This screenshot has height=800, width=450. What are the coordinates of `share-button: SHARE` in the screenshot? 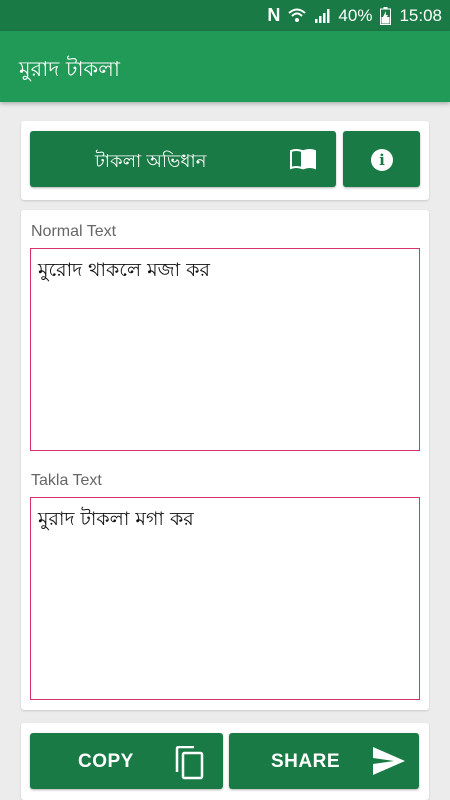 It's located at (324, 761).